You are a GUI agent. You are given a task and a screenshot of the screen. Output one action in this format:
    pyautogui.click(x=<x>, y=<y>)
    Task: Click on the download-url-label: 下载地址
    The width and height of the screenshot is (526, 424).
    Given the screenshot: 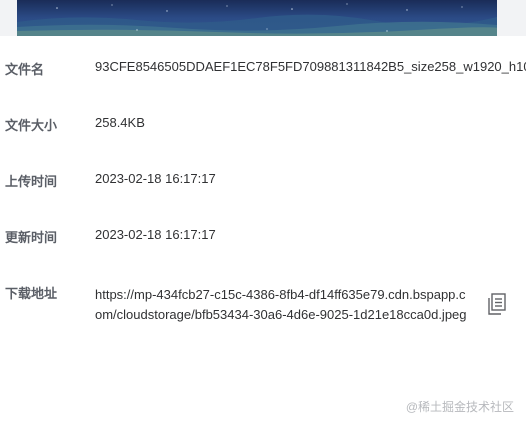 What is the action you would take?
    pyautogui.click(x=31, y=293)
    